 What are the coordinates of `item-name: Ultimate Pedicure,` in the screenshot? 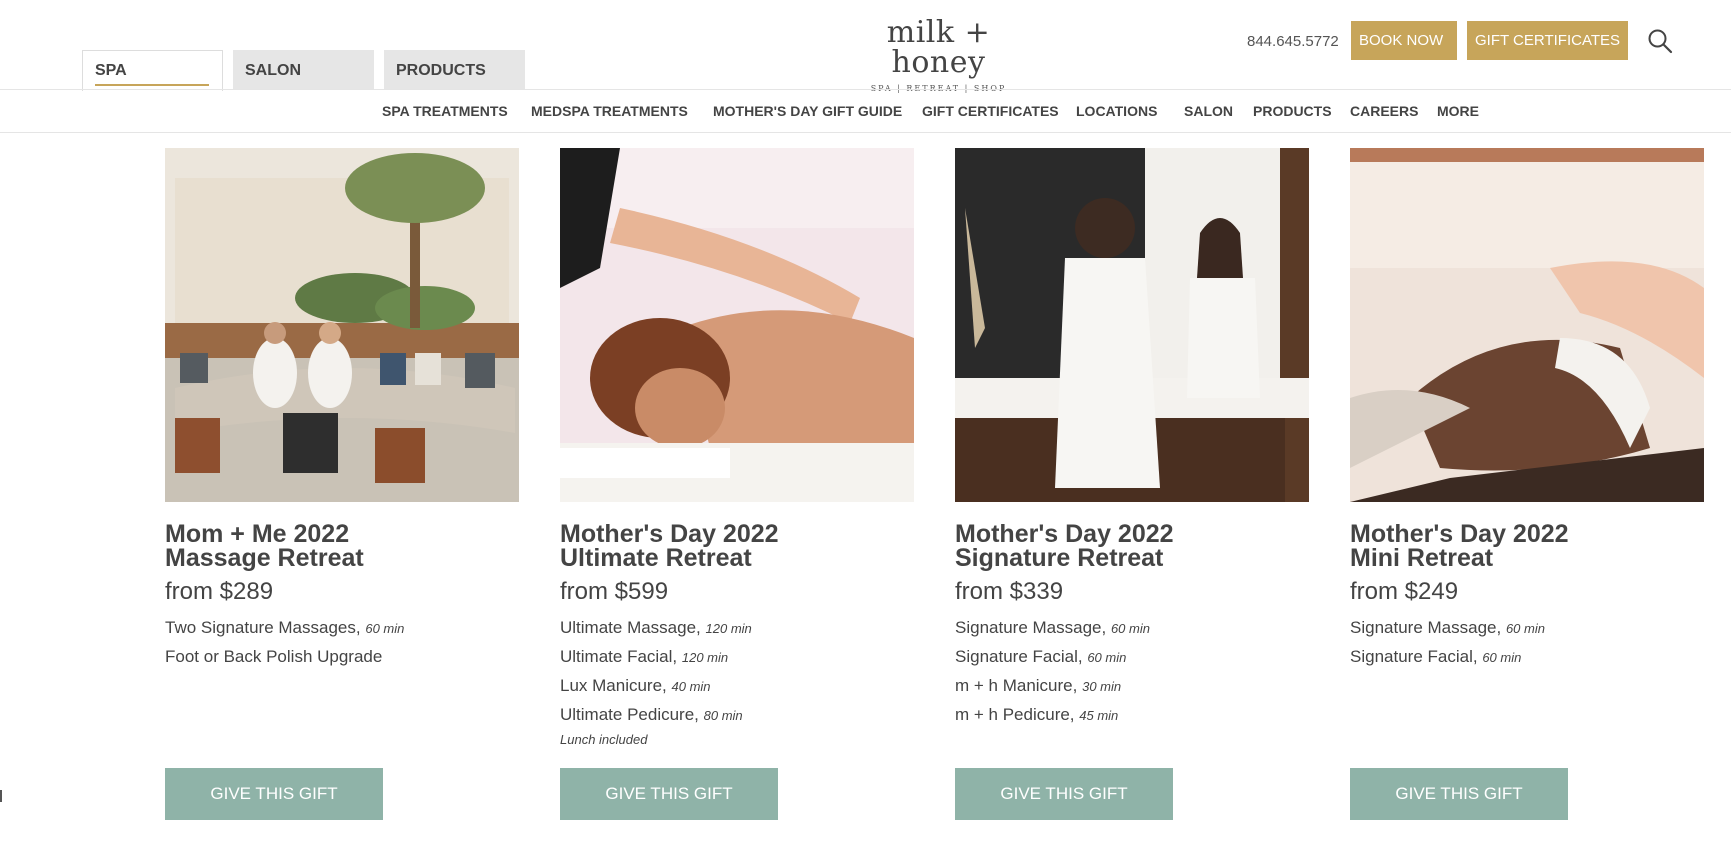 It's located at (629, 714).